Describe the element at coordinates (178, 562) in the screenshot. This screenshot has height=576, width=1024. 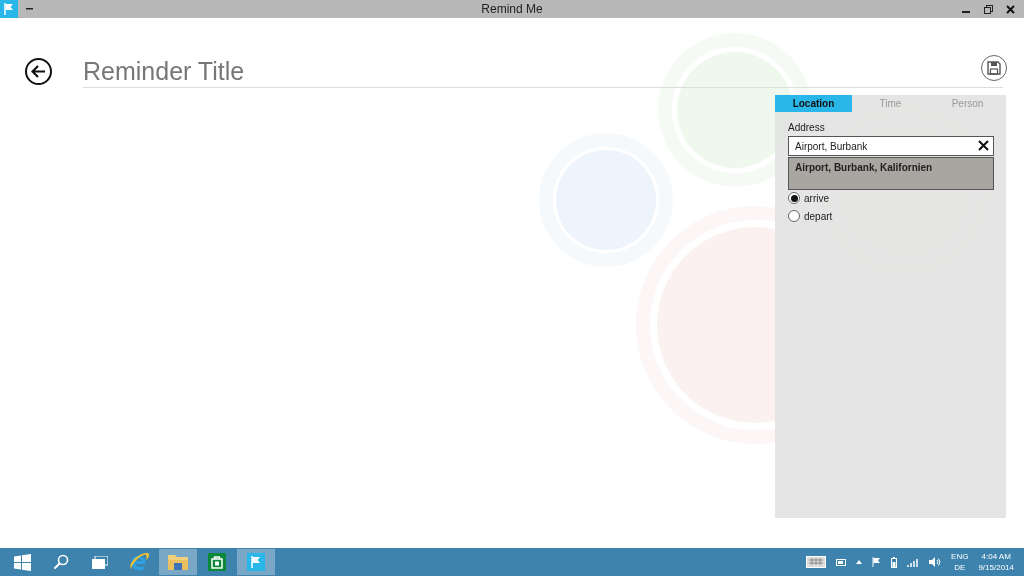
I see `folder-icon` at that location.